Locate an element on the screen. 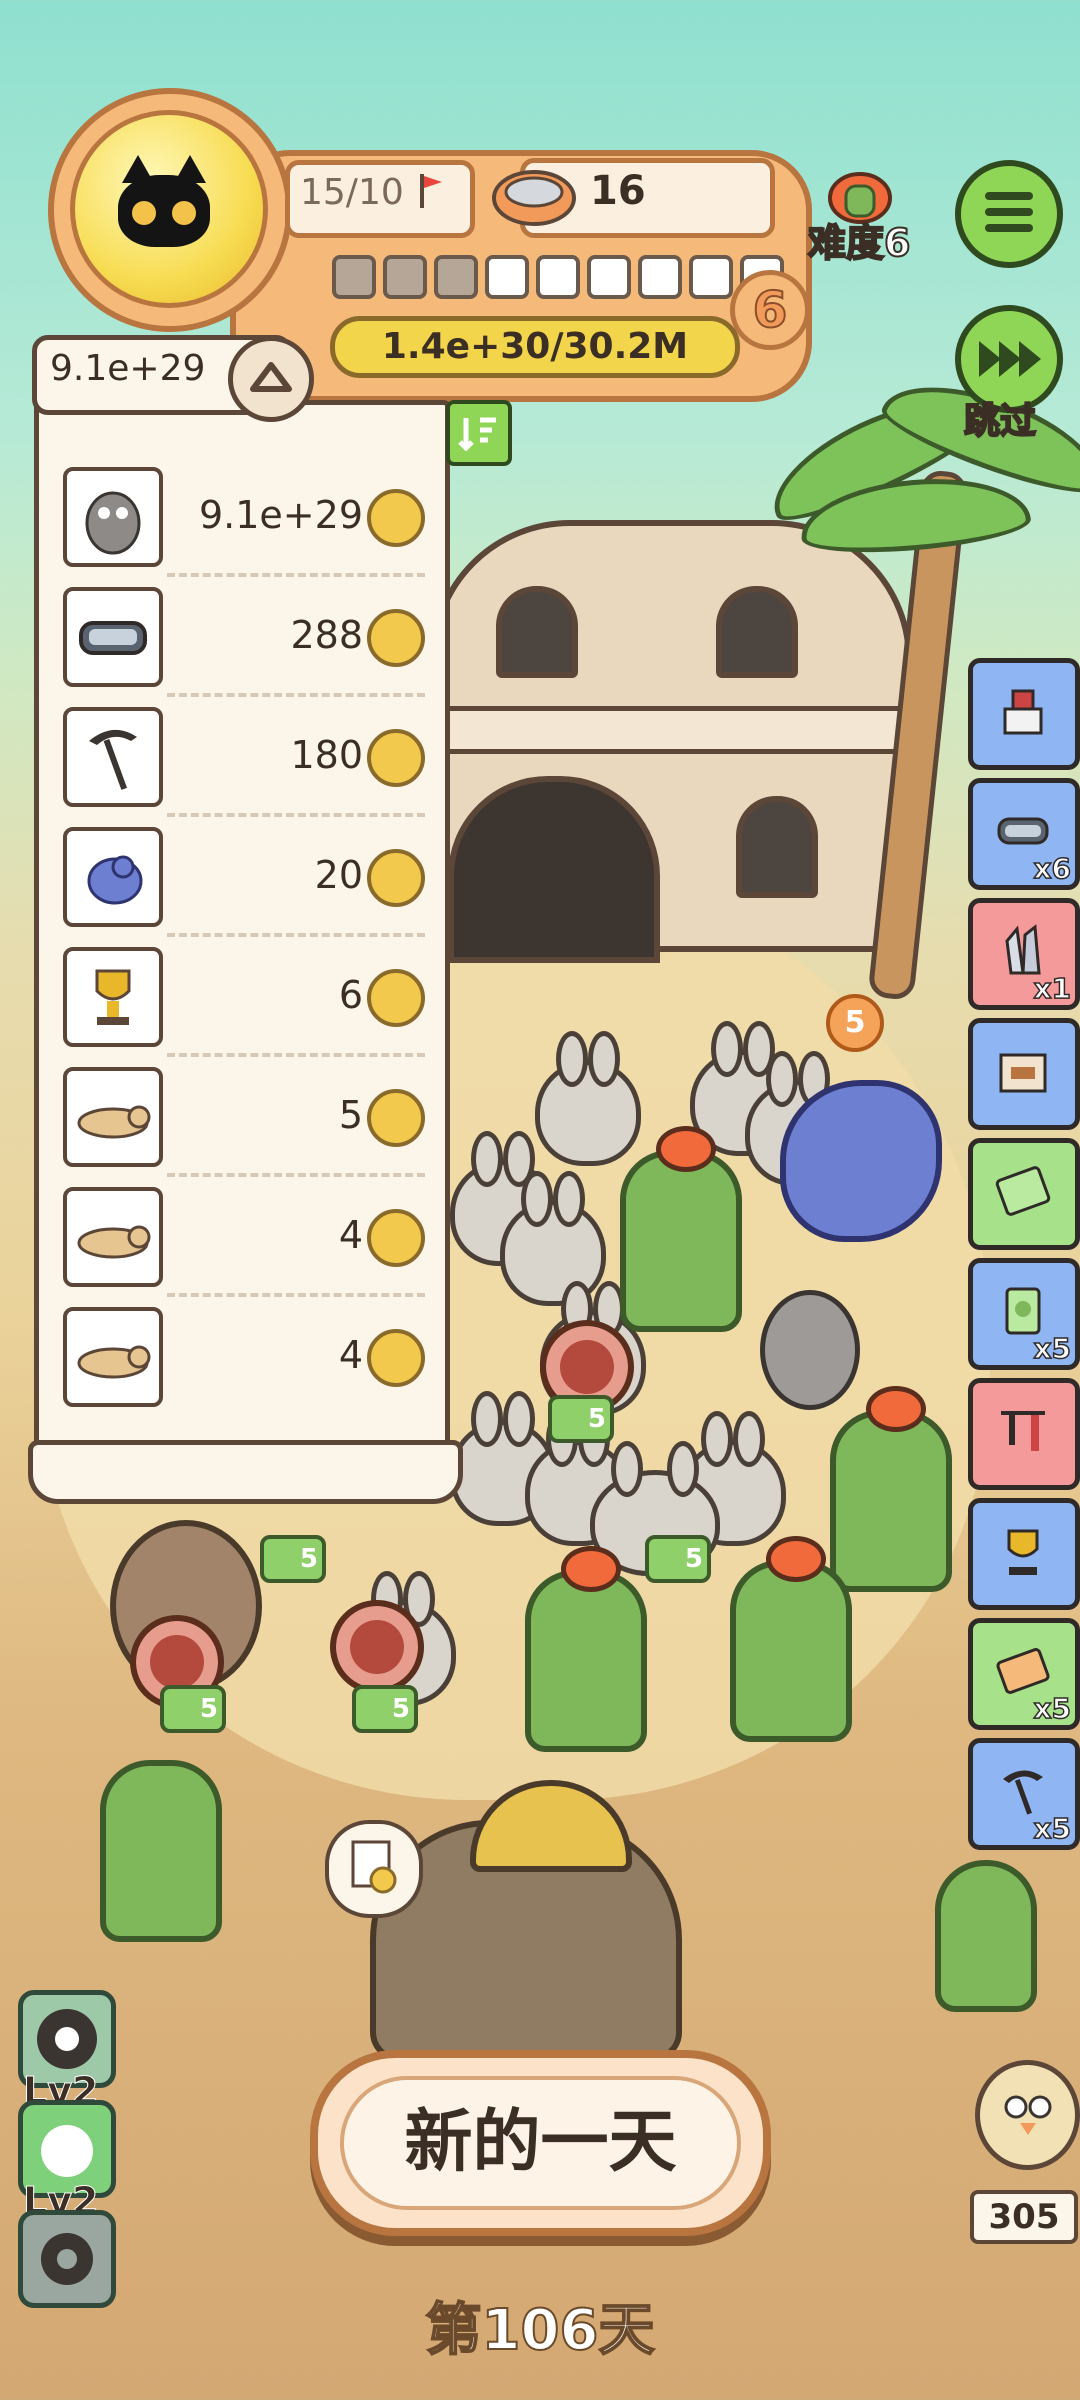 This screenshot has height=2400, width=1080. side-item-scythe: x5 is located at coordinates (1024, 1794).